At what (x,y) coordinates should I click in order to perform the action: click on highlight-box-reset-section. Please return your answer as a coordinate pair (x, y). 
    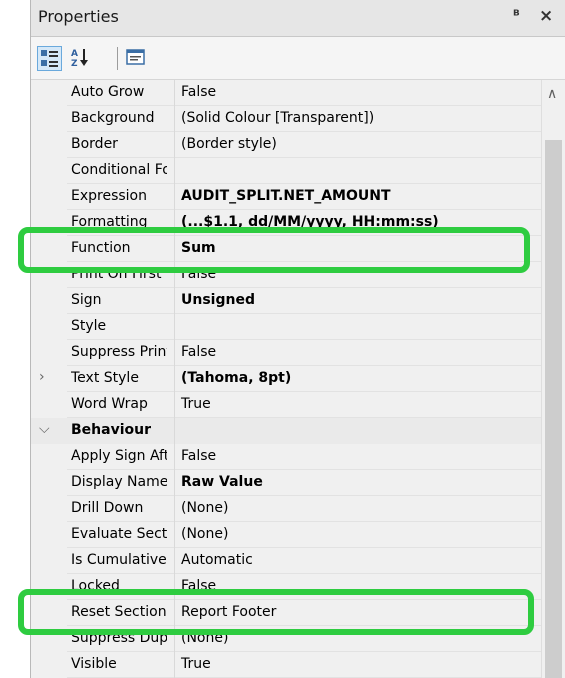
    Looking at the image, I should click on (276, 612).